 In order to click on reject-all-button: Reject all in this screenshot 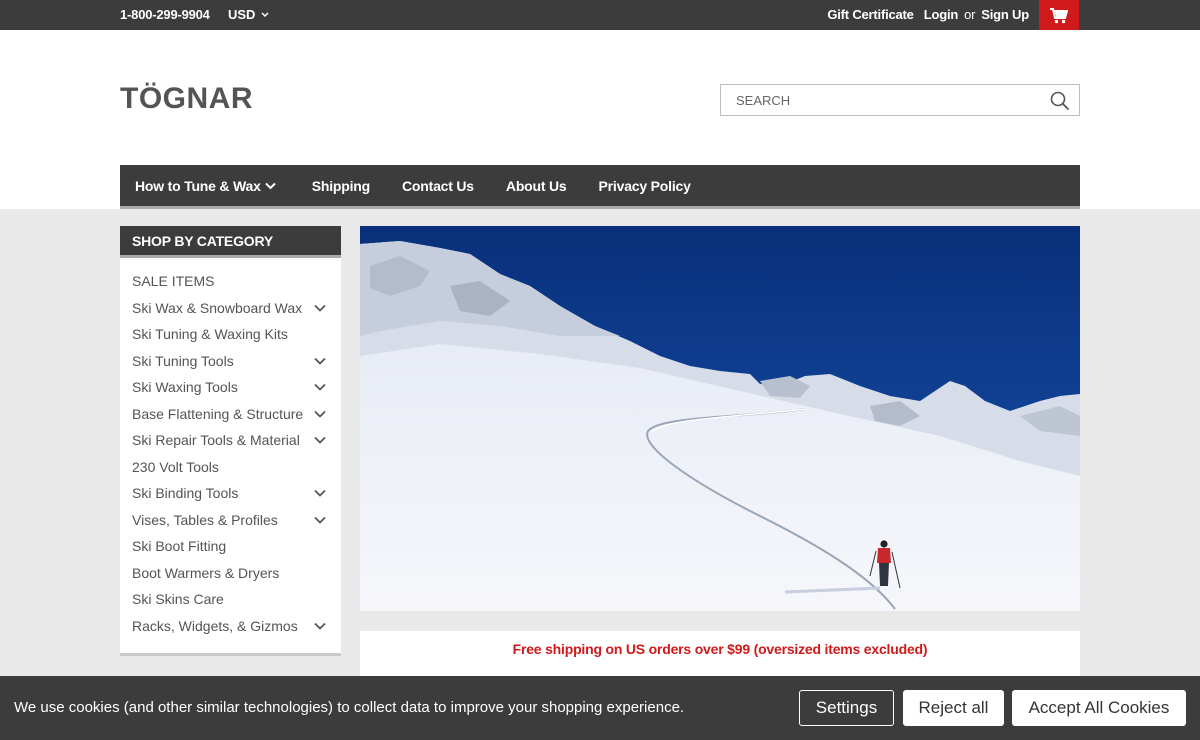, I will do `click(953, 708)`.